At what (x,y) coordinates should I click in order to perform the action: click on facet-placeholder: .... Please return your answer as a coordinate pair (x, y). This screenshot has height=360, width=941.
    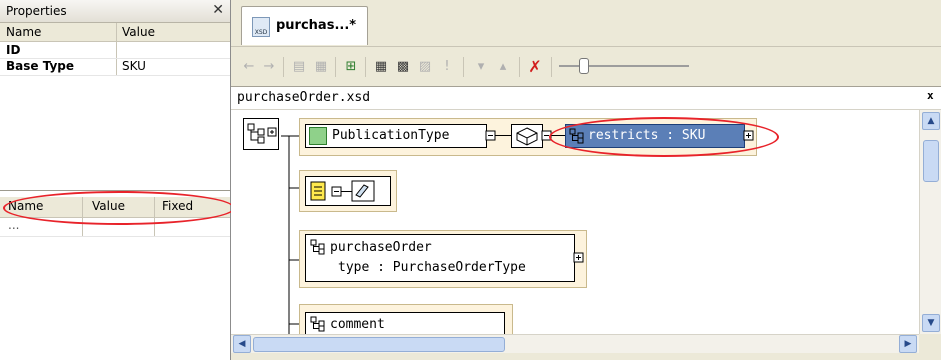
    Looking at the image, I should click on (13, 225).